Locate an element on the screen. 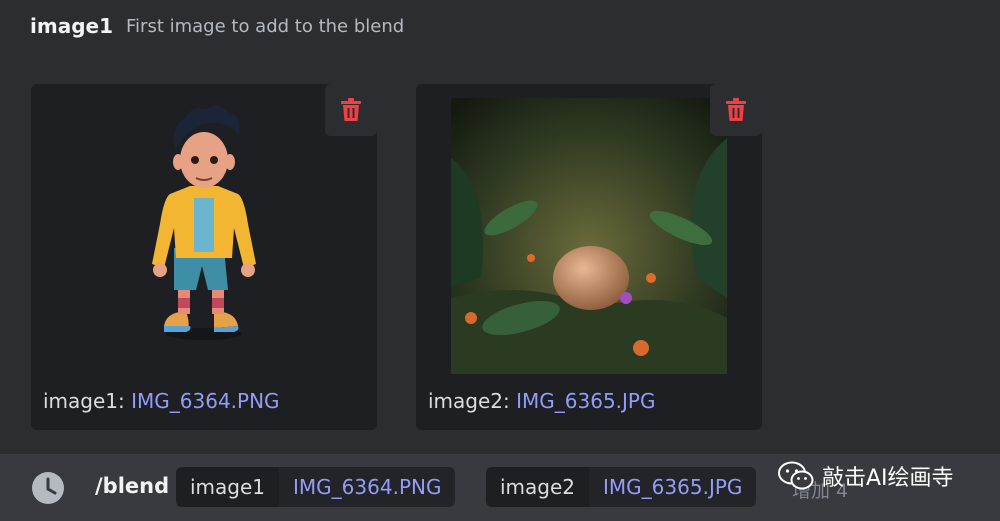 This screenshot has height=521, width=1000. attachment-filename: IMG_6365.JPG is located at coordinates (585, 401).